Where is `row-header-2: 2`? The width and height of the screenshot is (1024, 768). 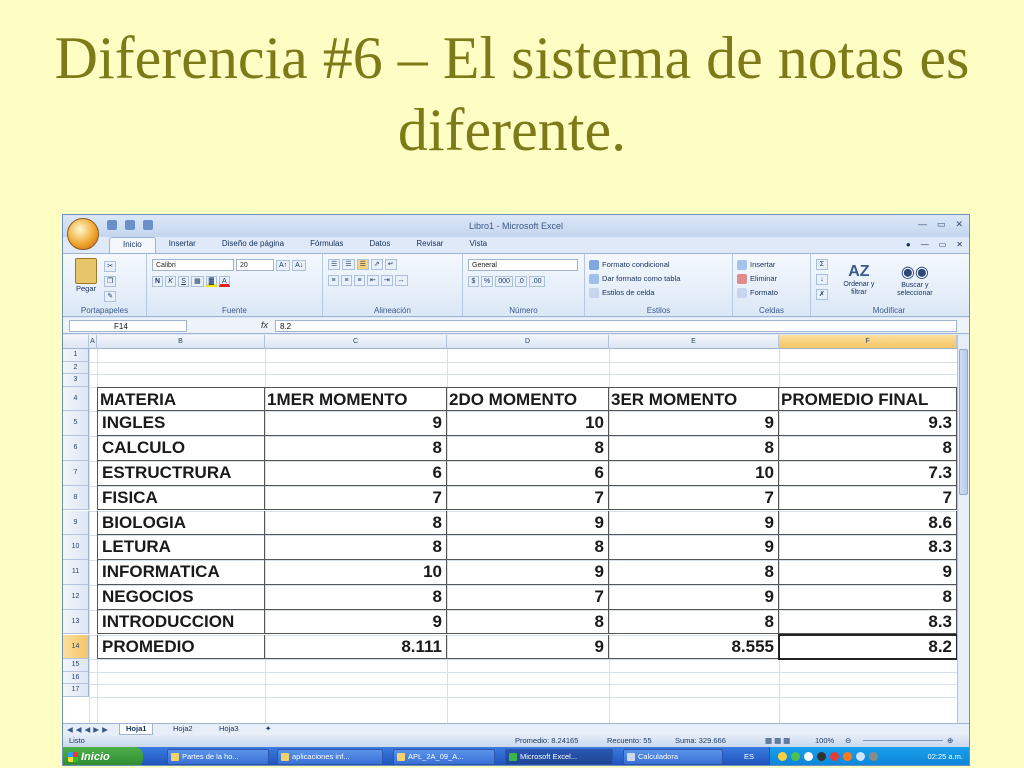
row-header-2: 2 is located at coordinates (76, 367).